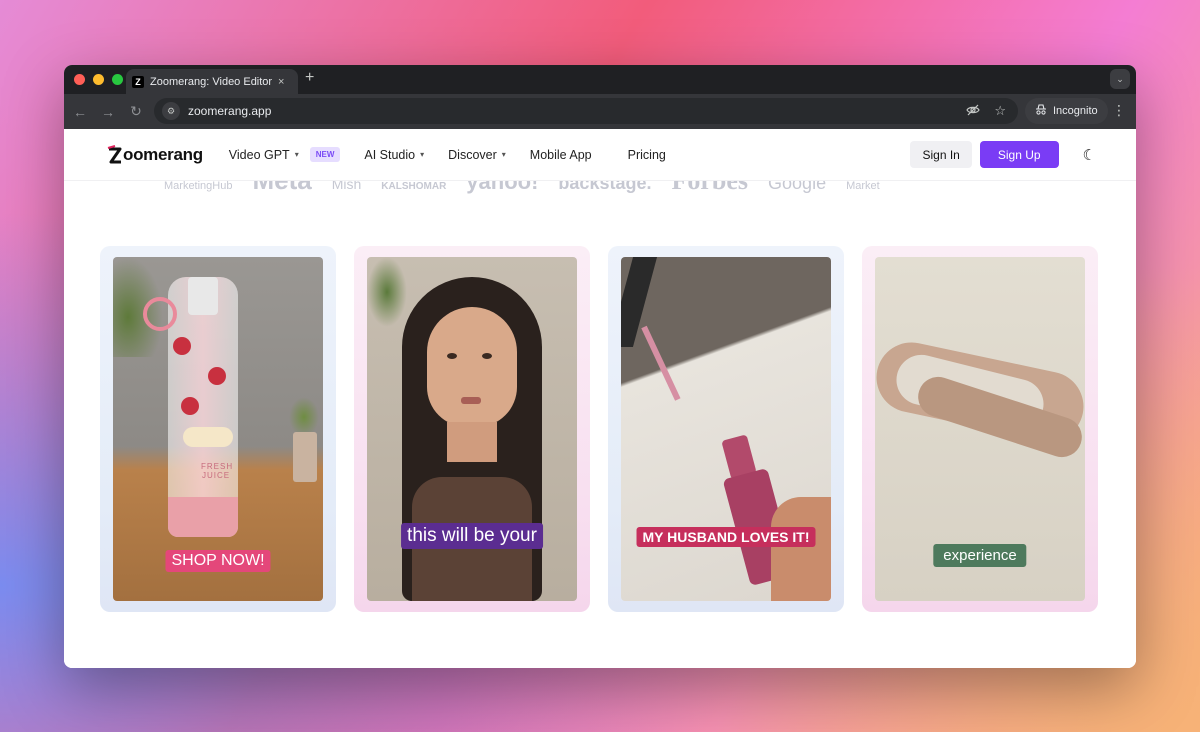  Describe the element at coordinates (198, 186) in the screenshot. I see `partner-logo: MarketingHub` at that location.